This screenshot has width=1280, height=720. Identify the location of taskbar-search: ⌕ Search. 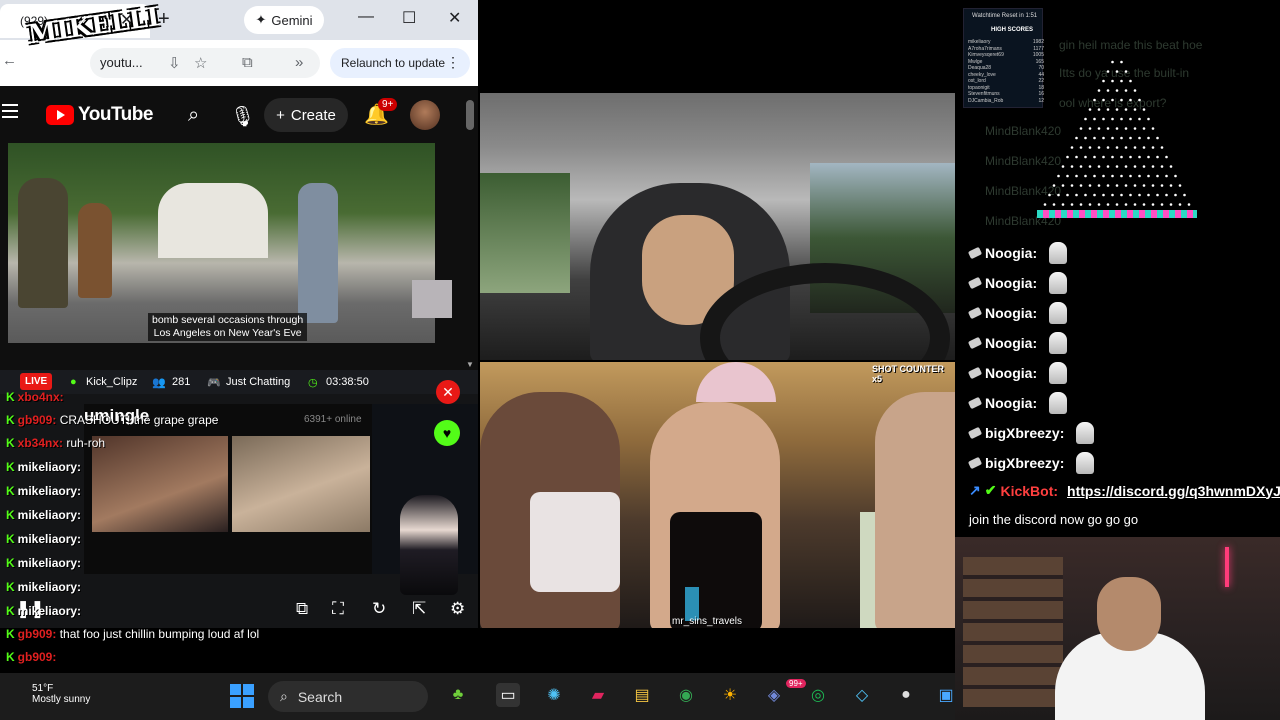
(348, 696).